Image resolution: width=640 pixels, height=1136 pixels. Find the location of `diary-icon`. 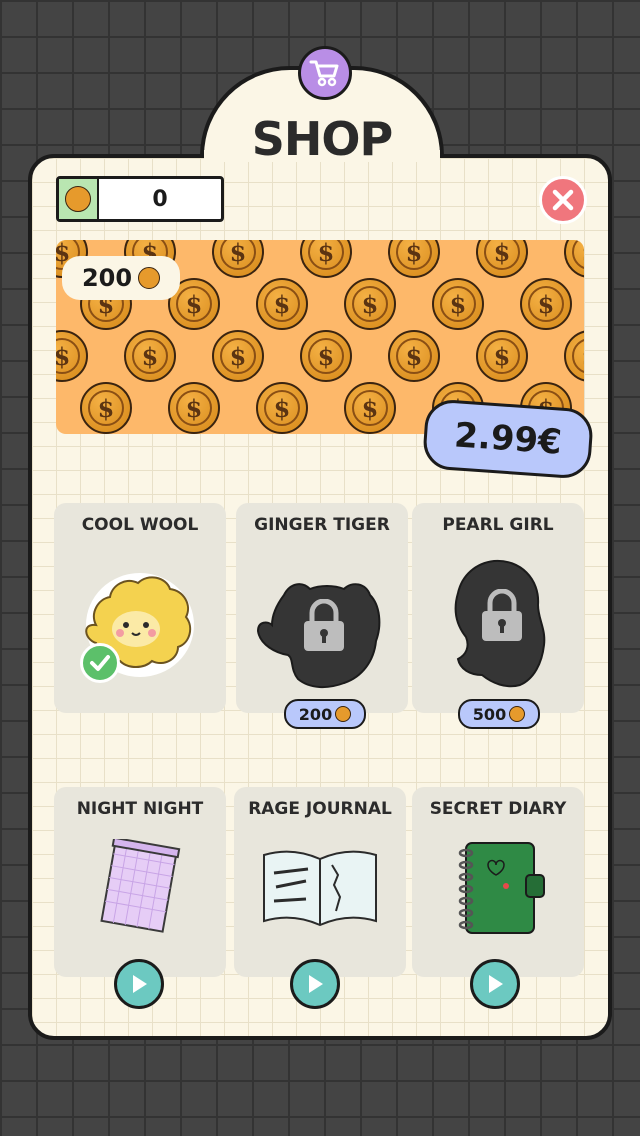

diary-icon is located at coordinates (501, 888).